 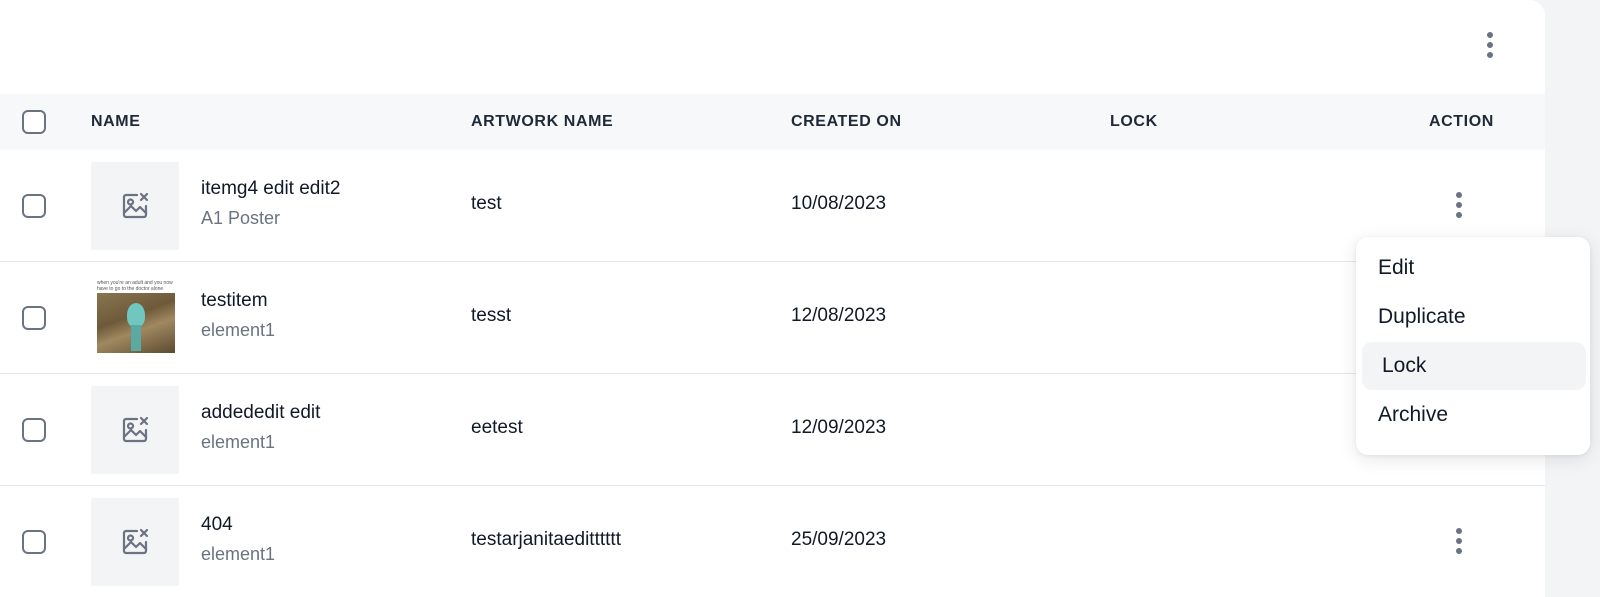 I want to click on artwork-name: eetest, so click(x=497, y=427).